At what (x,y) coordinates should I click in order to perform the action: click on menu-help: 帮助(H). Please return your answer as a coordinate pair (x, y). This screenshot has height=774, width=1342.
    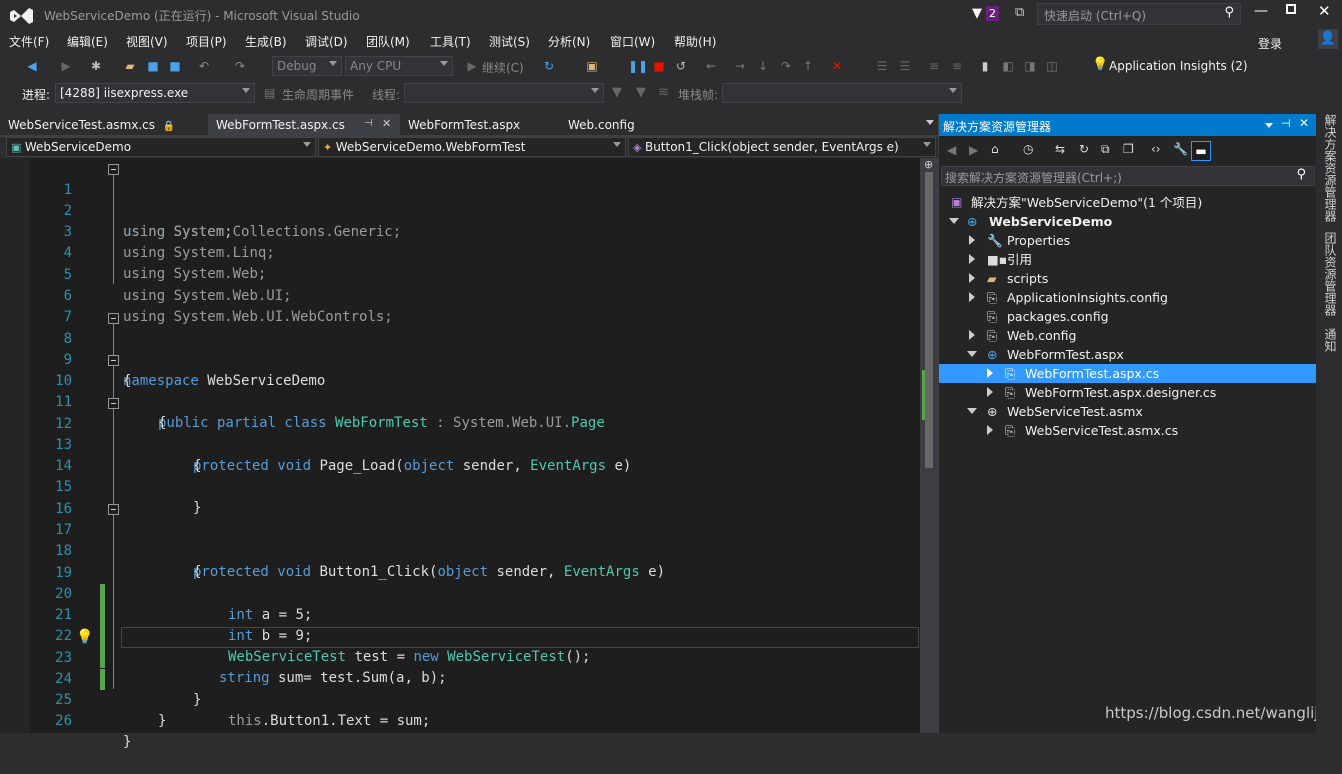
    Looking at the image, I should click on (695, 41).